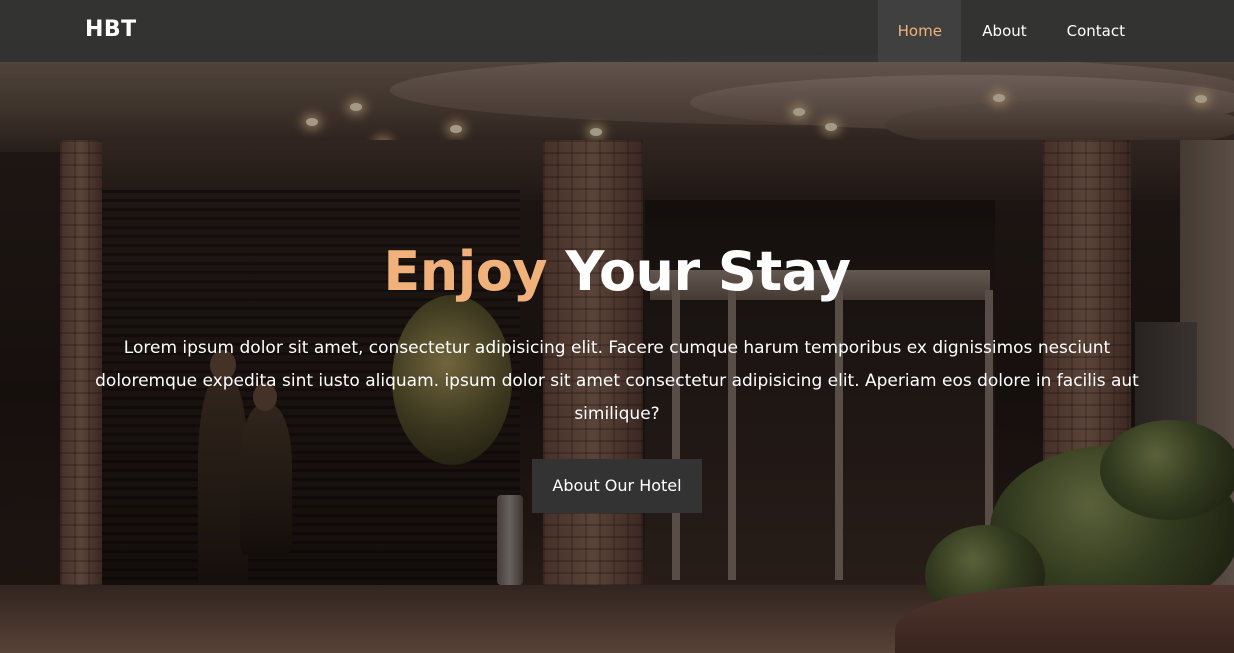 The height and width of the screenshot is (653, 1234). What do you see at coordinates (1140, 31) in the screenshot?
I see `nav-link-contact: Contact` at bounding box center [1140, 31].